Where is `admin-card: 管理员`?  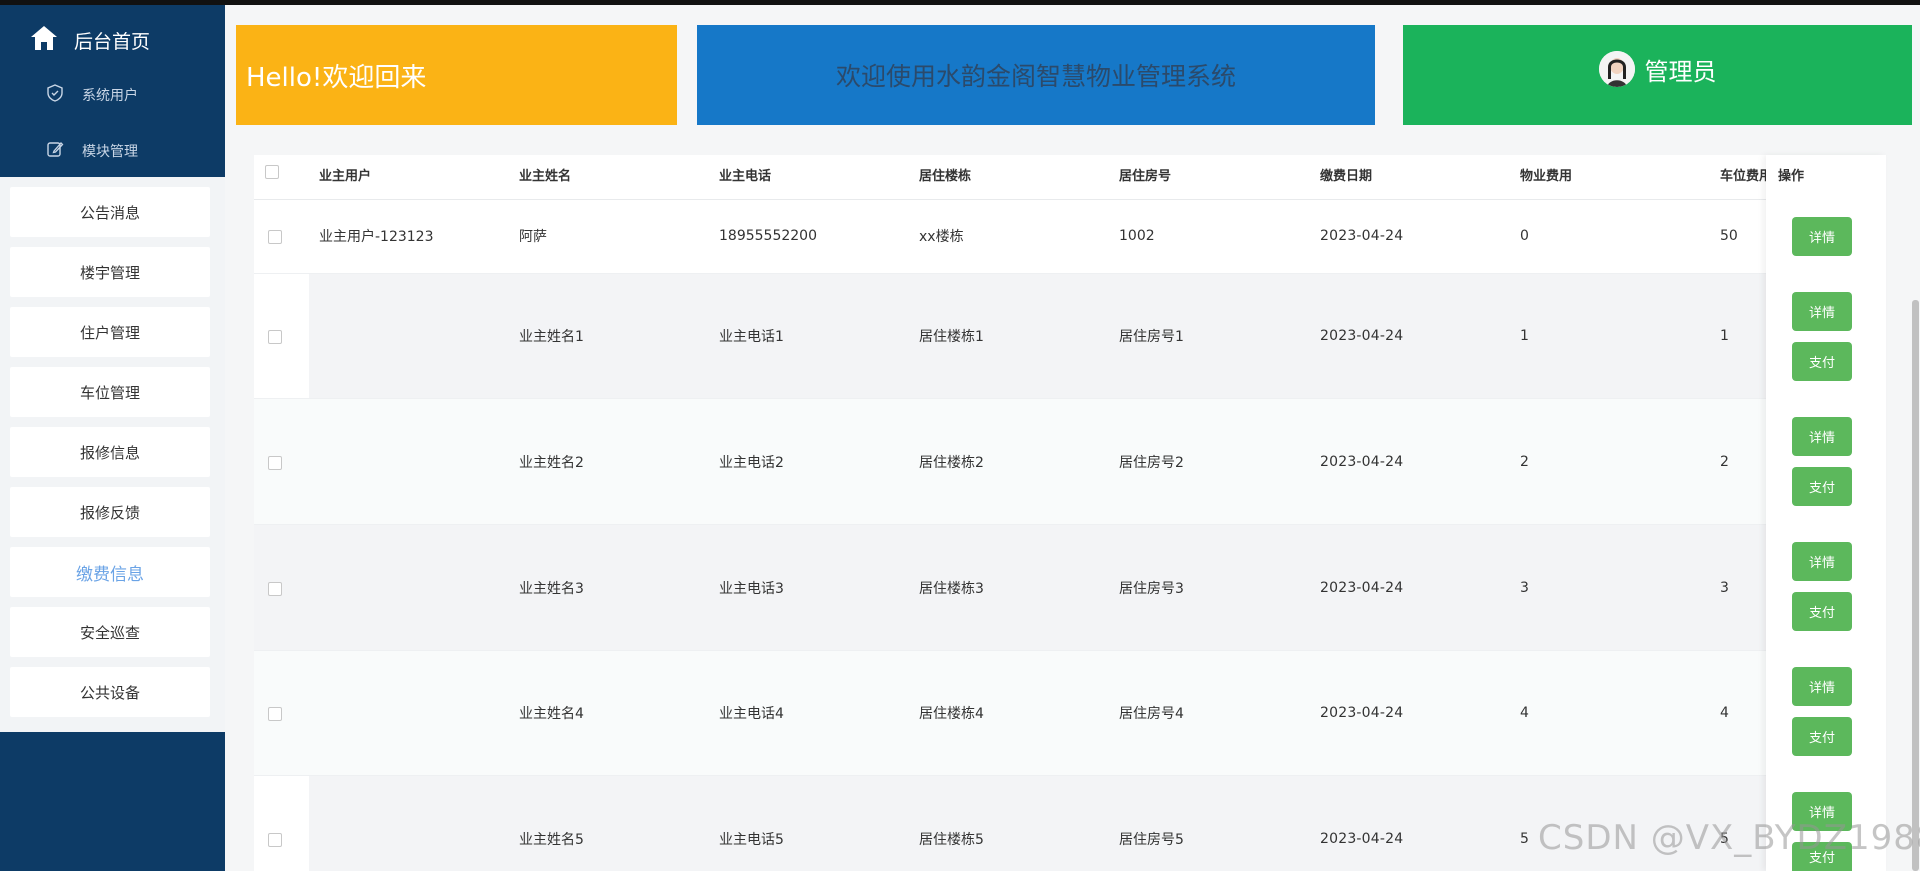 admin-card: 管理员 is located at coordinates (1657, 75).